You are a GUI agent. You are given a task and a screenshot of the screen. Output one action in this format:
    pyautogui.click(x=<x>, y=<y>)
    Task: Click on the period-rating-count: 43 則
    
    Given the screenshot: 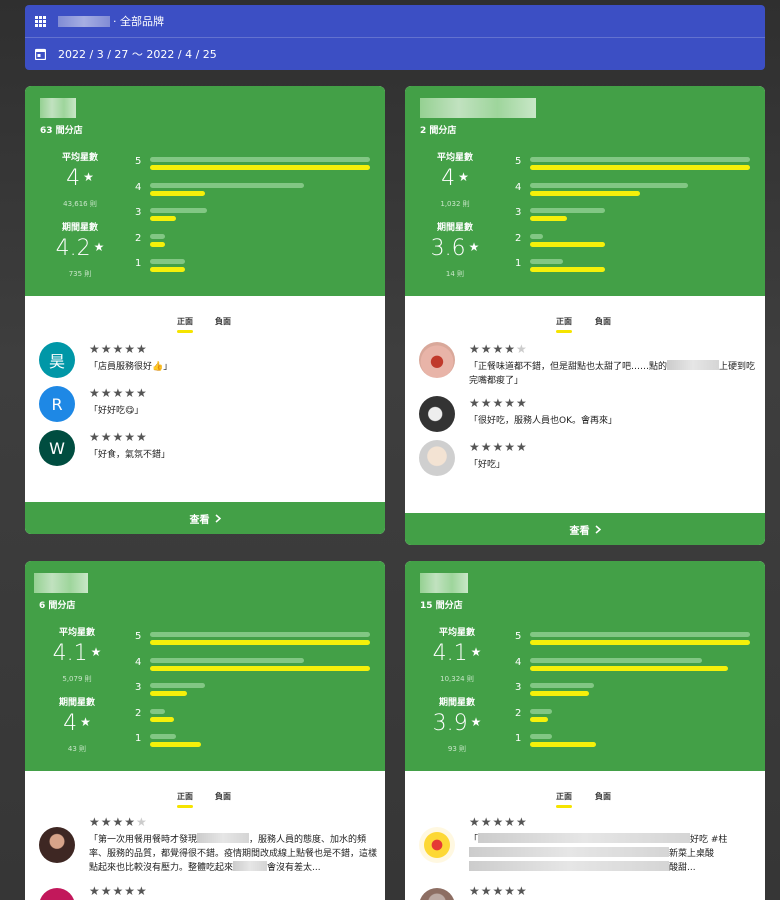 What is the action you would take?
    pyautogui.click(x=77, y=749)
    